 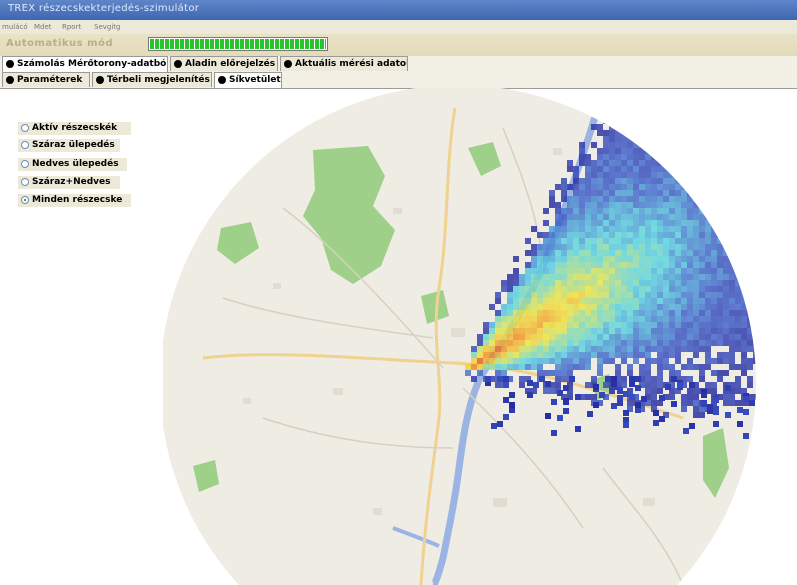 I want to click on option-active-particles: Aktív részecskék, so click(x=74, y=128).